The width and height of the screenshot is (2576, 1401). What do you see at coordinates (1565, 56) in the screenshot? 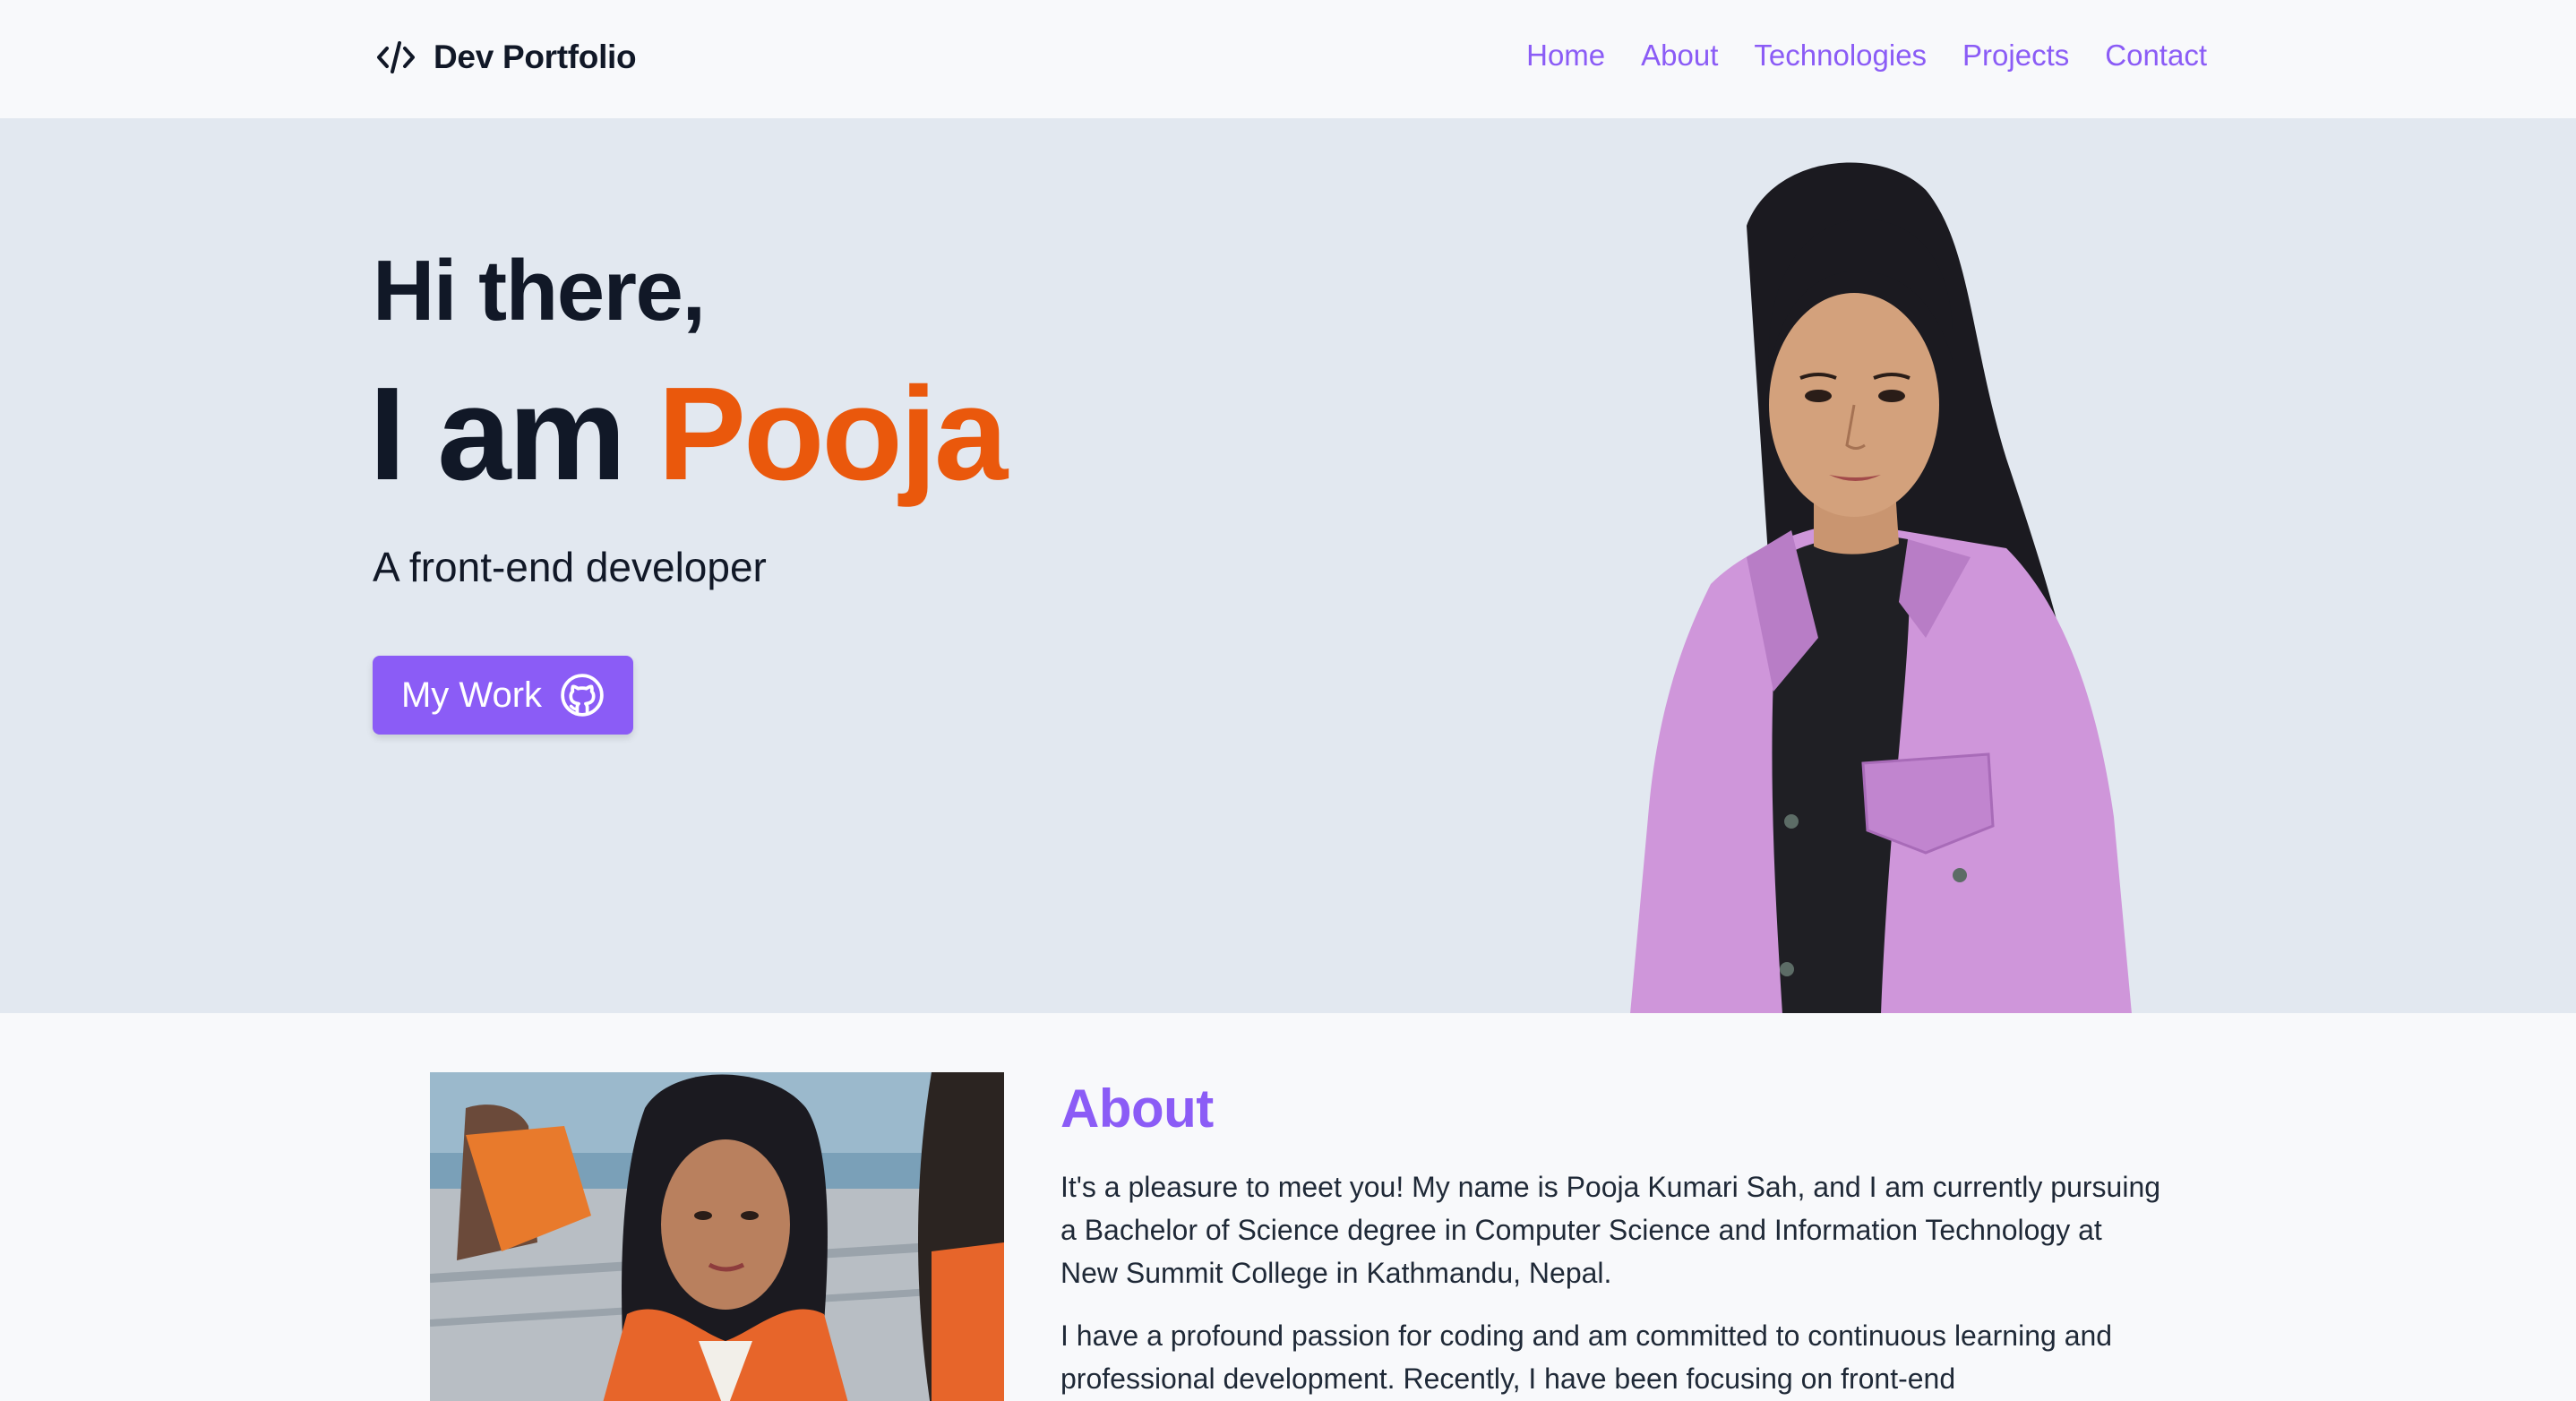
I see `nav-link-home: Home` at bounding box center [1565, 56].